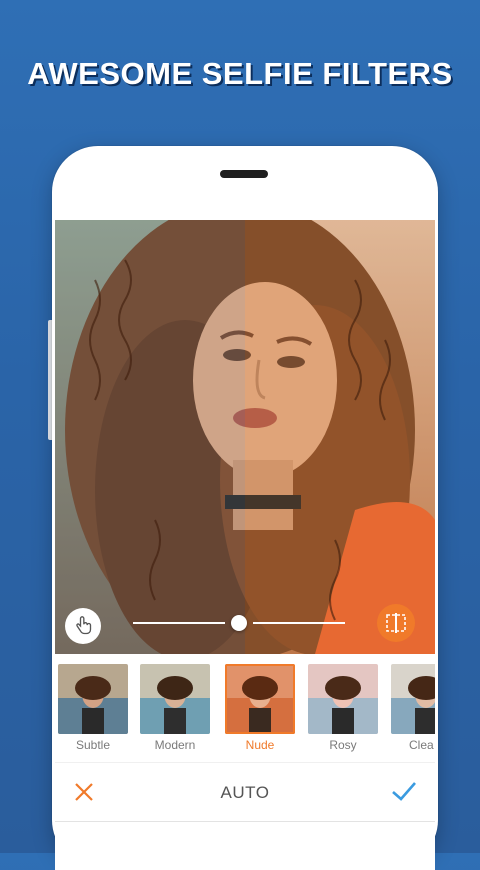  Describe the element at coordinates (260, 745) in the screenshot. I see `filter-label-nude: Nude` at that location.